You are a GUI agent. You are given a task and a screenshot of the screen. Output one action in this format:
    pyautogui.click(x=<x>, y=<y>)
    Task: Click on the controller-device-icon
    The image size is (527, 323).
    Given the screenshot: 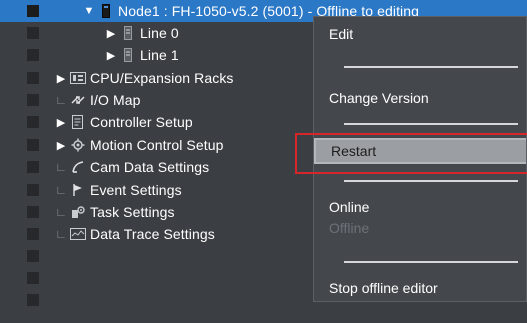 What is the action you would take?
    pyautogui.click(x=106, y=11)
    